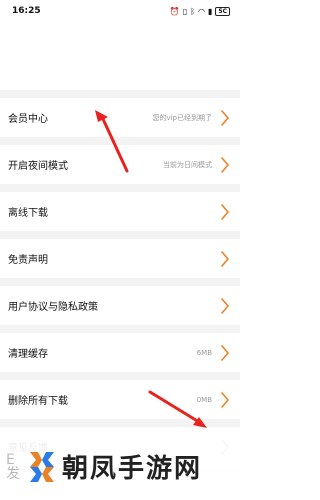 Image resolution: width=320 pixels, height=500 pixels. I want to click on settings-row: 开启夜间模式 当前为日间模式, so click(120, 164).